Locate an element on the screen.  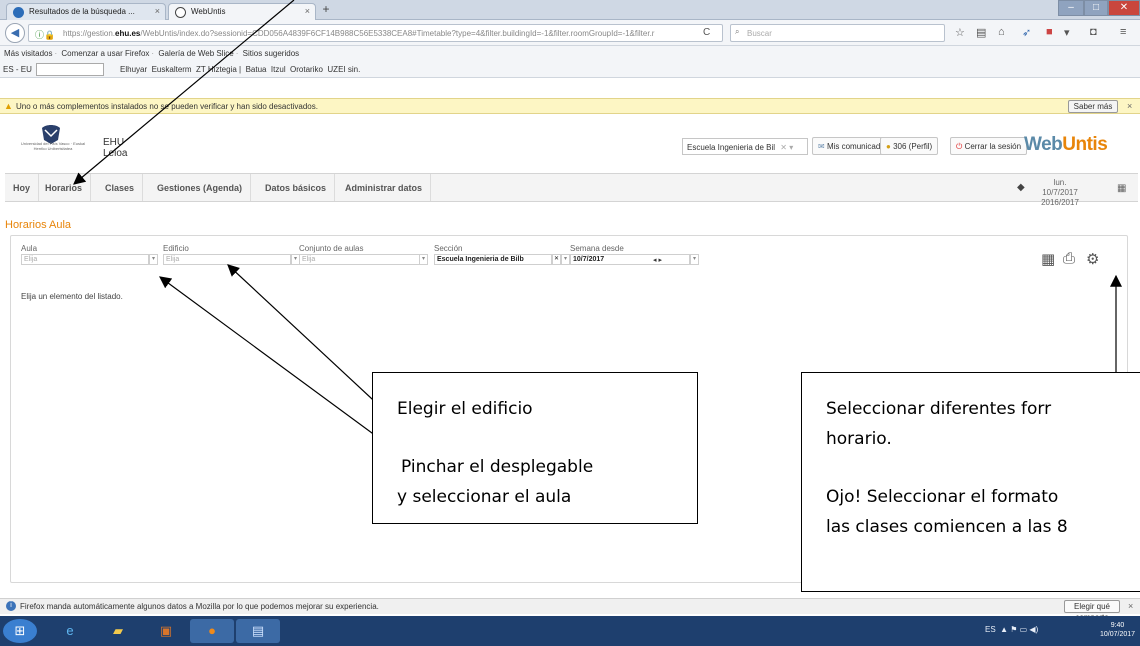
callout-text: Pinchar el desplegable is located at coordinates (497, 467).